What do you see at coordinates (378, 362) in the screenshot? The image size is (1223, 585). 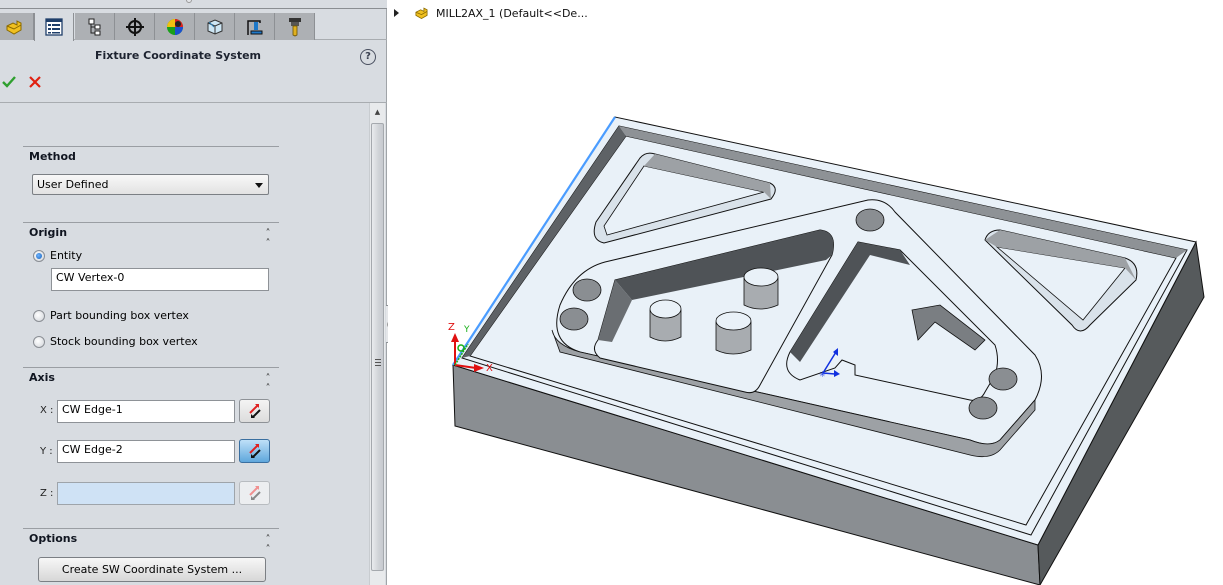 I see `scroll-grip-icon` at bounding box center [378, 362].